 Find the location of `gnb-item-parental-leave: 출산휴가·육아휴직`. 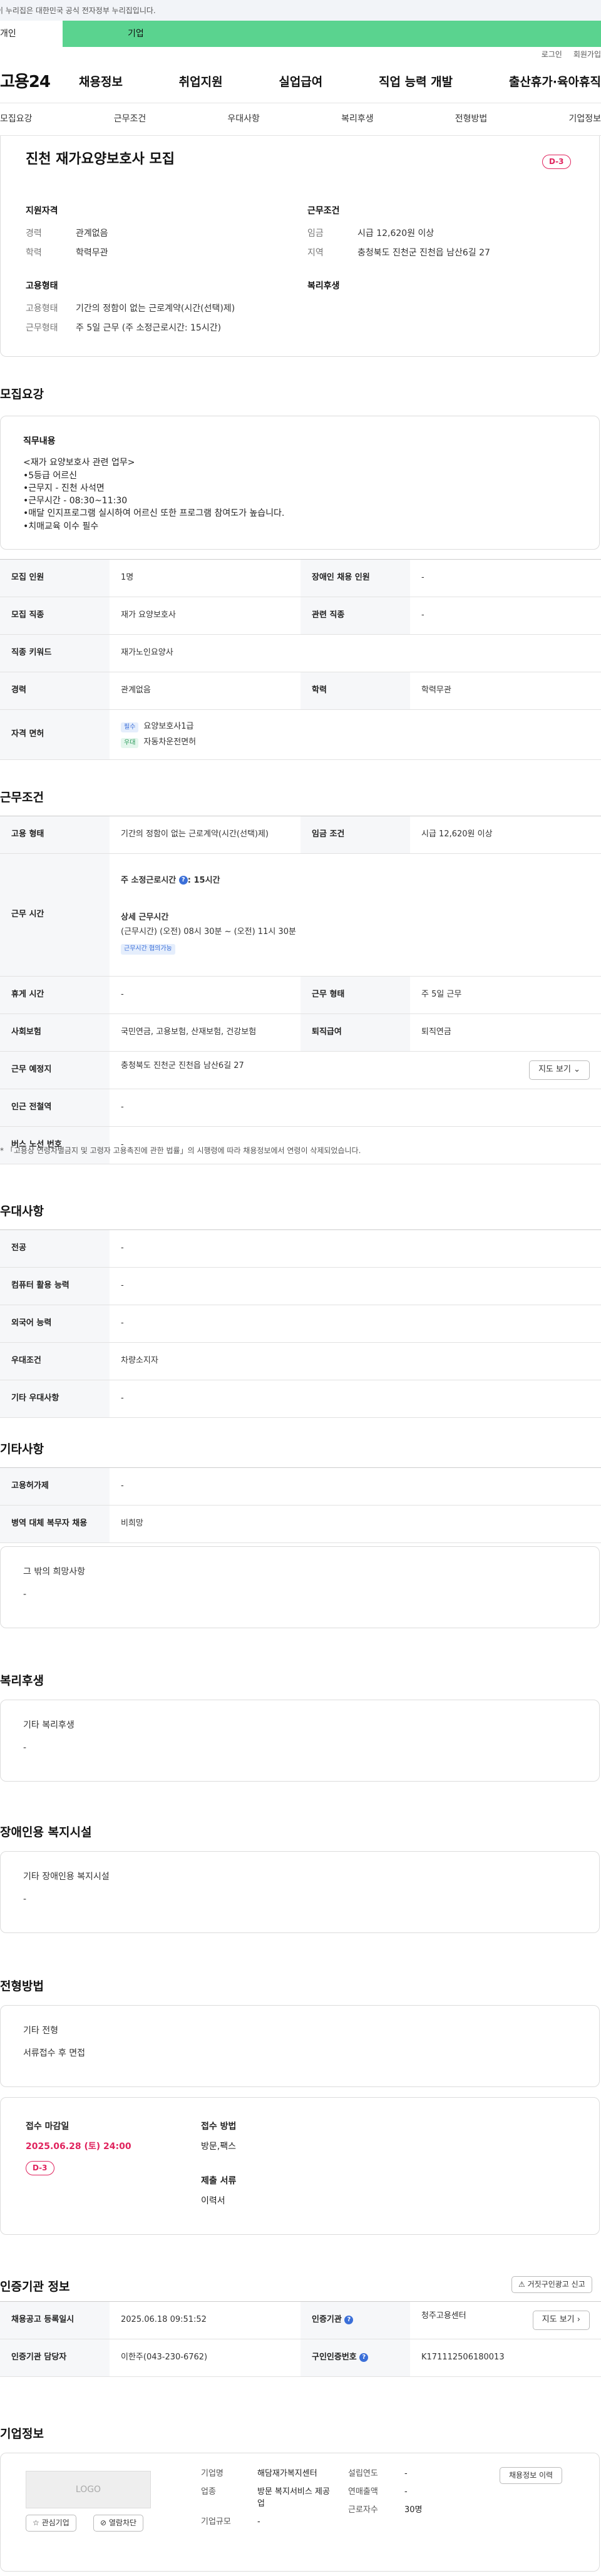

gnb-item-parental-leave: 출산휴가·육아휴직 is located at coordinates (555, 83).